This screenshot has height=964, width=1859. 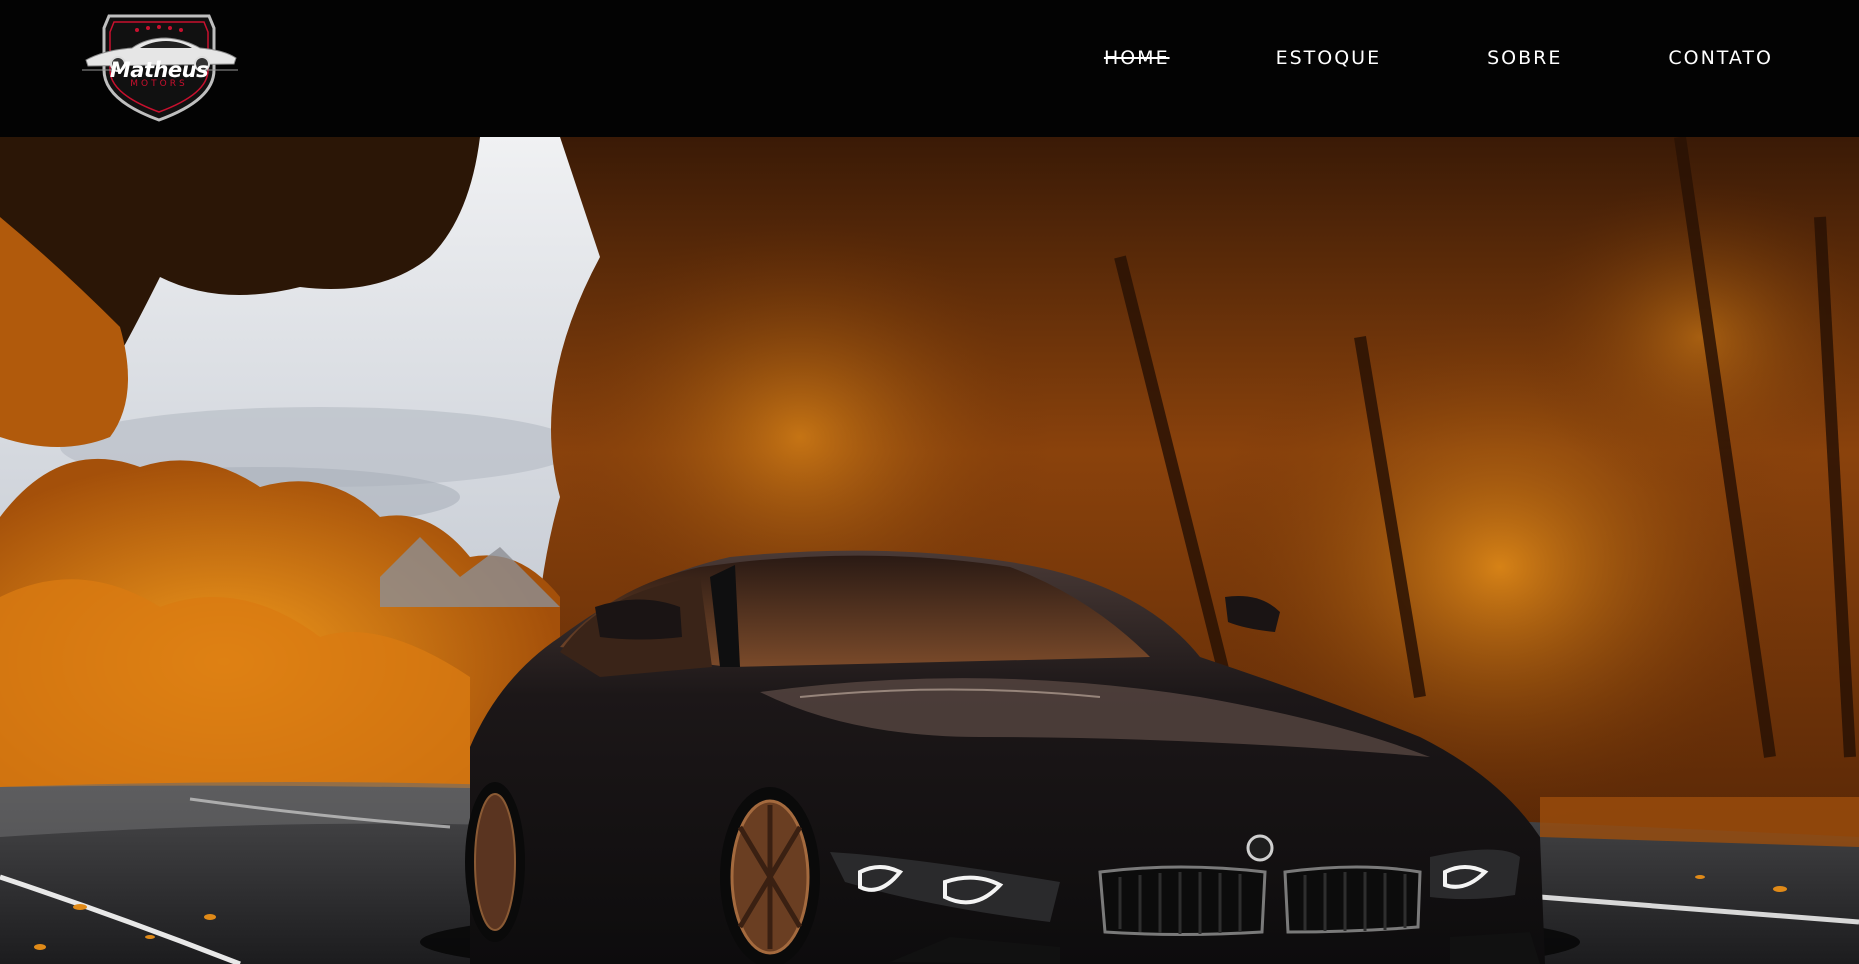 I want to click on nav-contato: CONTATO, so click(x=1720, y=58).